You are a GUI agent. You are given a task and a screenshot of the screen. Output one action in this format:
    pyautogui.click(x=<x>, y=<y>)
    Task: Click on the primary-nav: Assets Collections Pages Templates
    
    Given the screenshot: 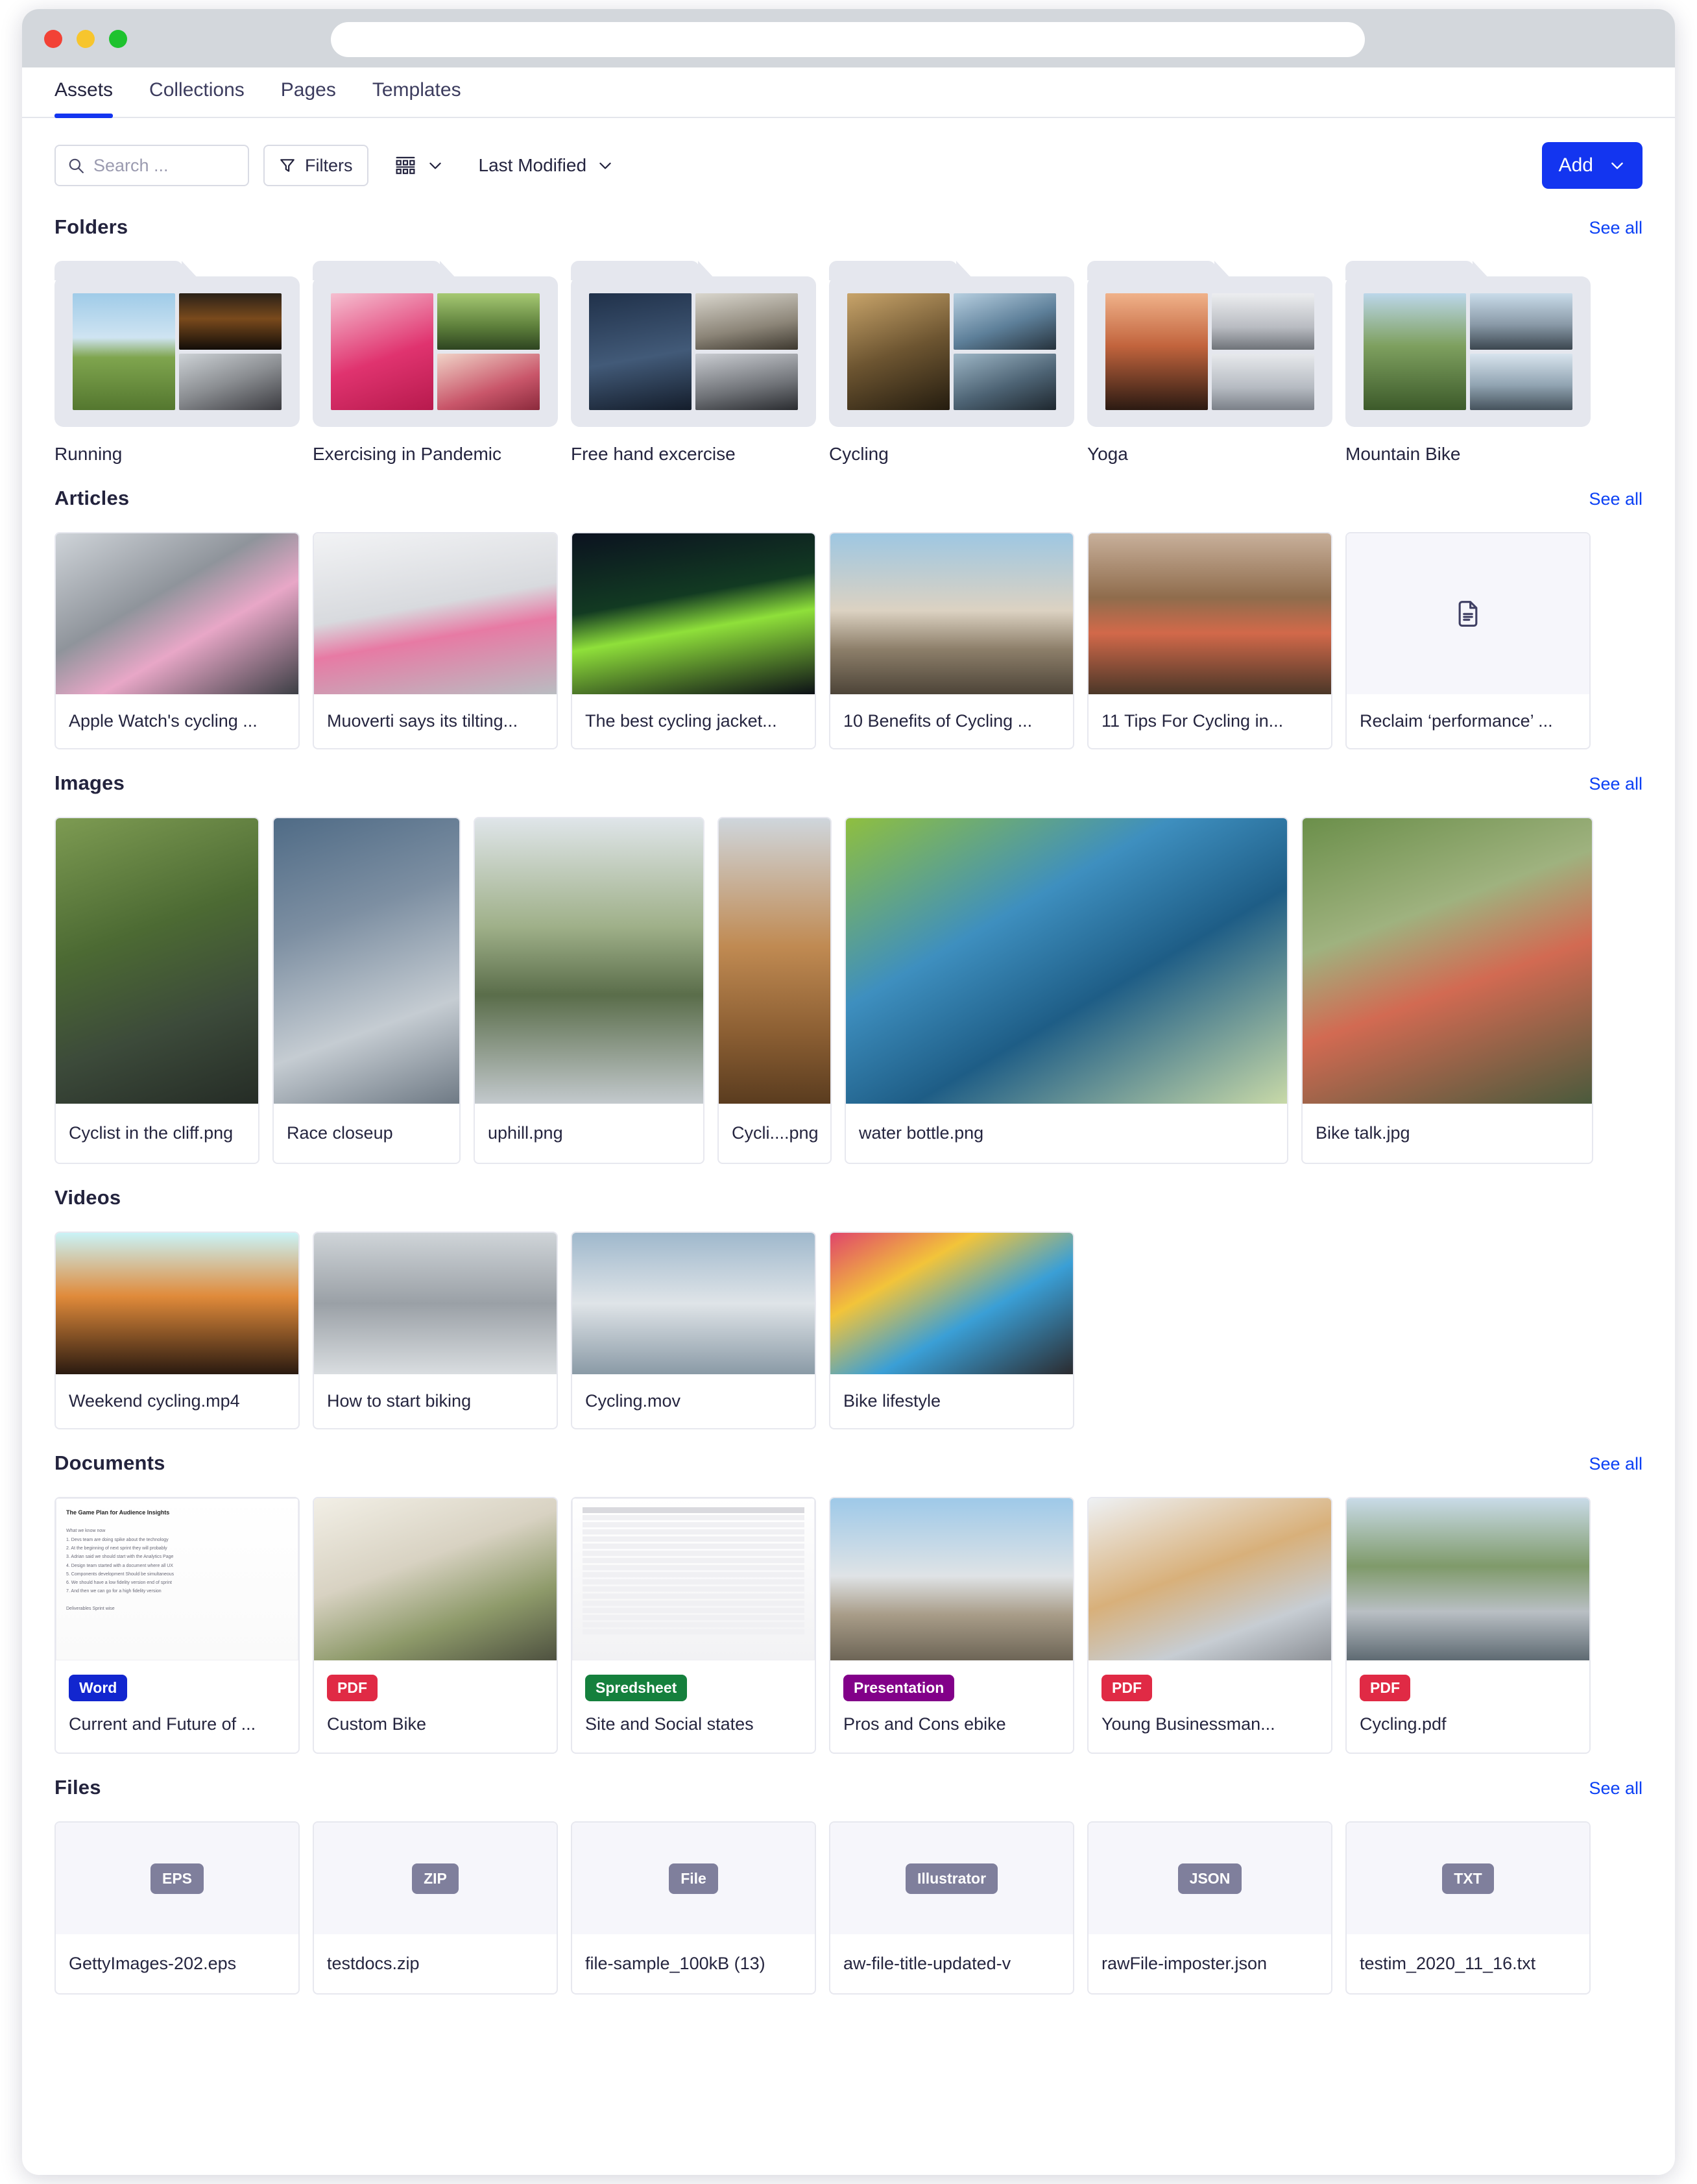 What is the action you would take?
    pyautogui.click(x=848, y=92)
    